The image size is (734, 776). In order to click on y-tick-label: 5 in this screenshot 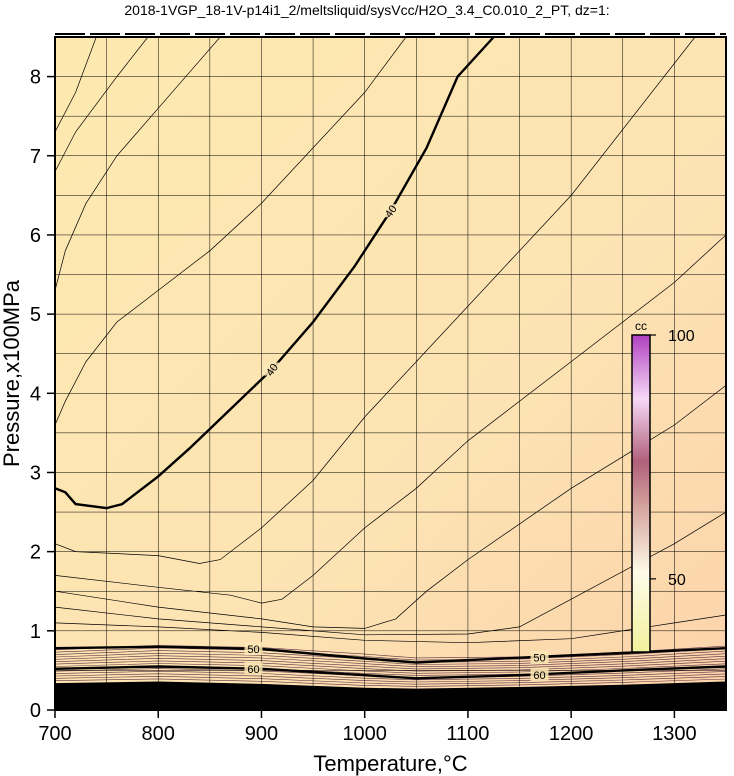, I will do `click(35, 315)`.